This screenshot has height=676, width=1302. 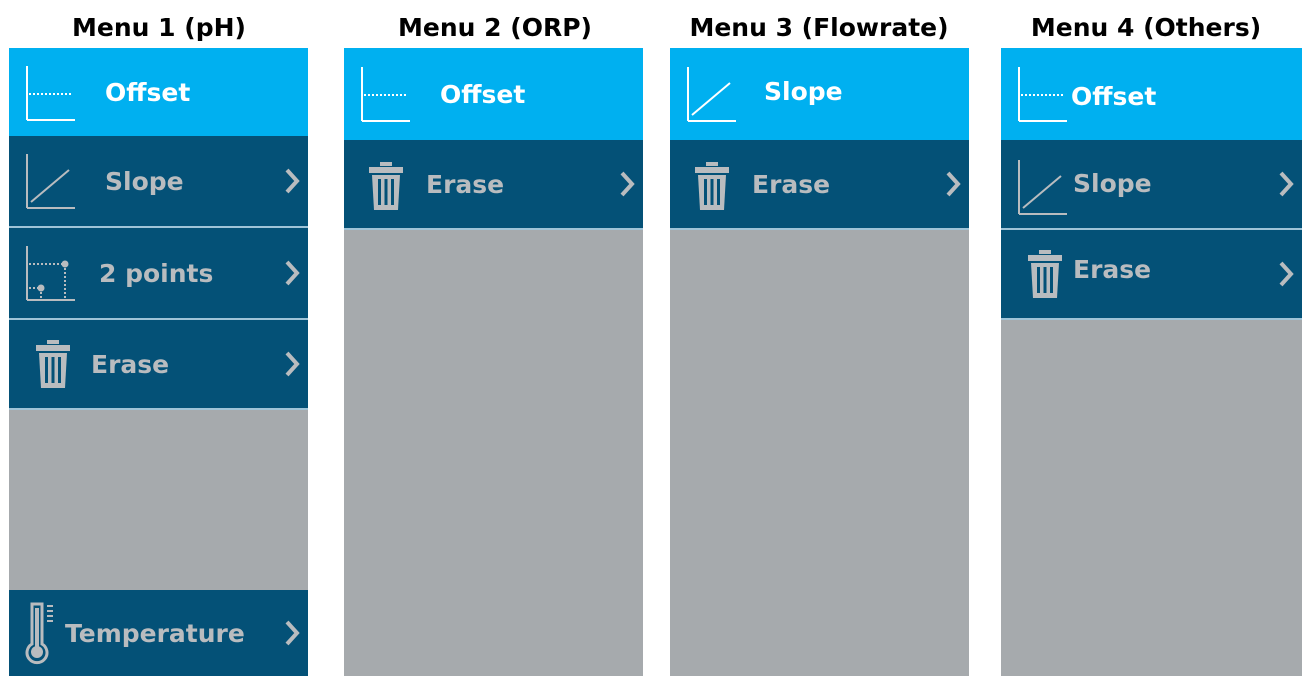 I want to click on menu-1-item-slope-label: Slope, so click(x=144, y=181).